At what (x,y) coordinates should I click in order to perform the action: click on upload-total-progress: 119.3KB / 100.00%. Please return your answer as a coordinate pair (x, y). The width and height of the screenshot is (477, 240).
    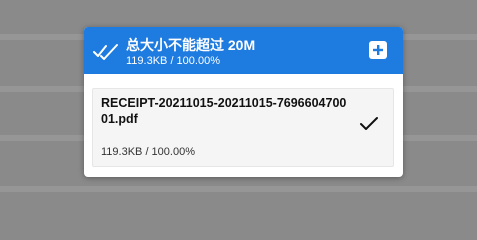
    Looking at the image, I should click on (173, 61).